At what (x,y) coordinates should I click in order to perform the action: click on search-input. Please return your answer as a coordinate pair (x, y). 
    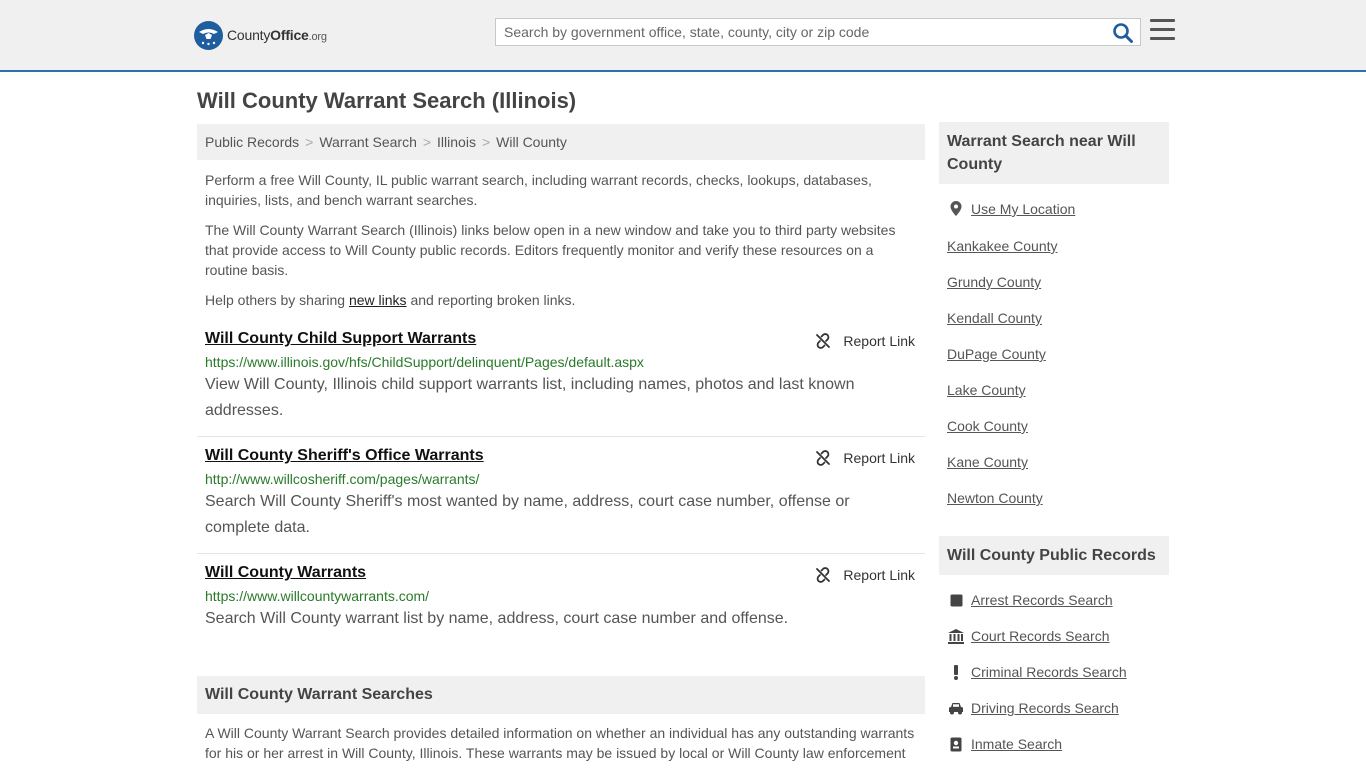
    Looking at the image, I should click on (802, 32).